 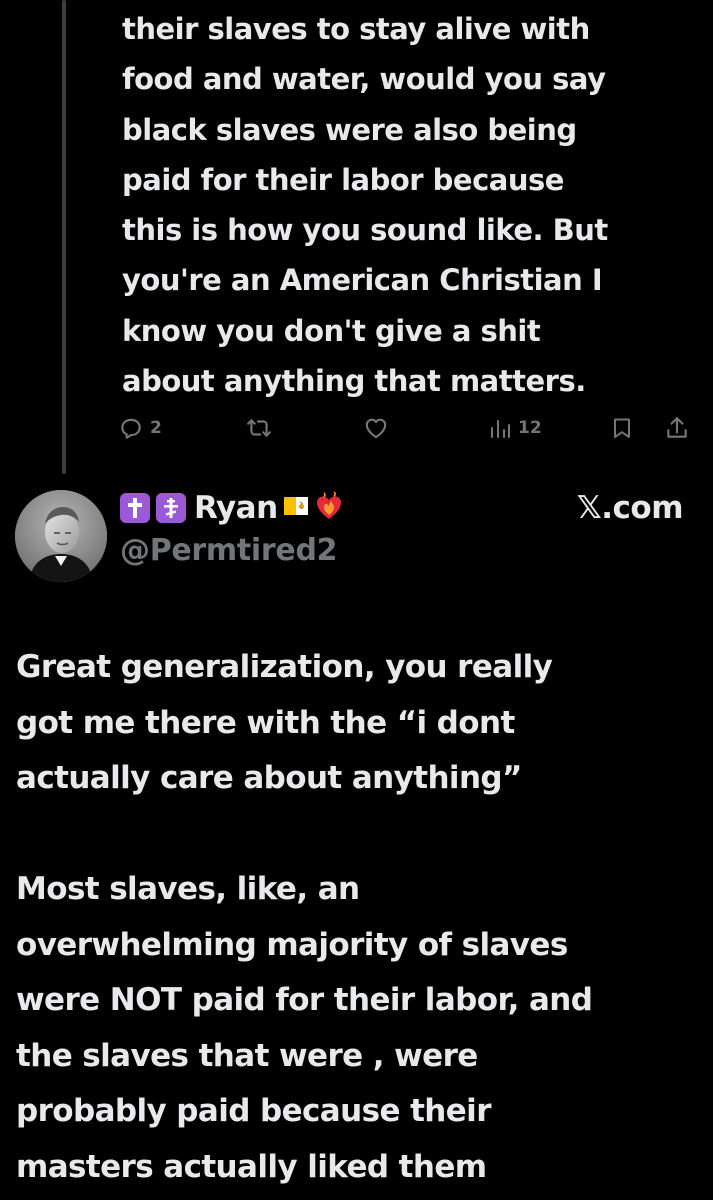 I want to click on avatar, so click(x=61, y=536).